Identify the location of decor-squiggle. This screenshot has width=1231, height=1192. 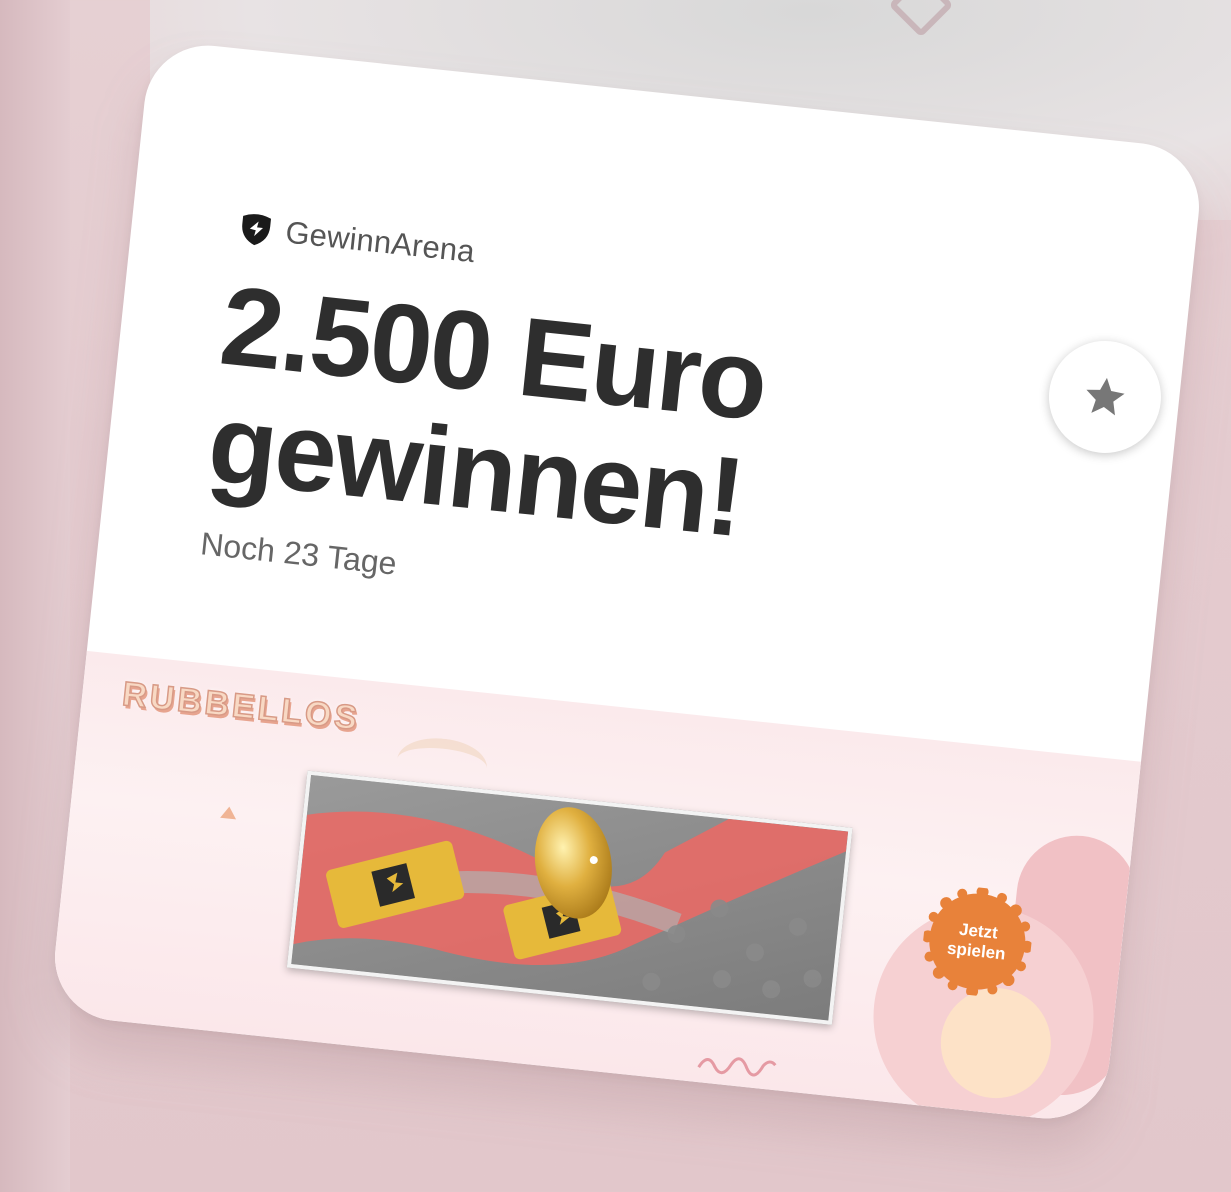
(737, 1067).